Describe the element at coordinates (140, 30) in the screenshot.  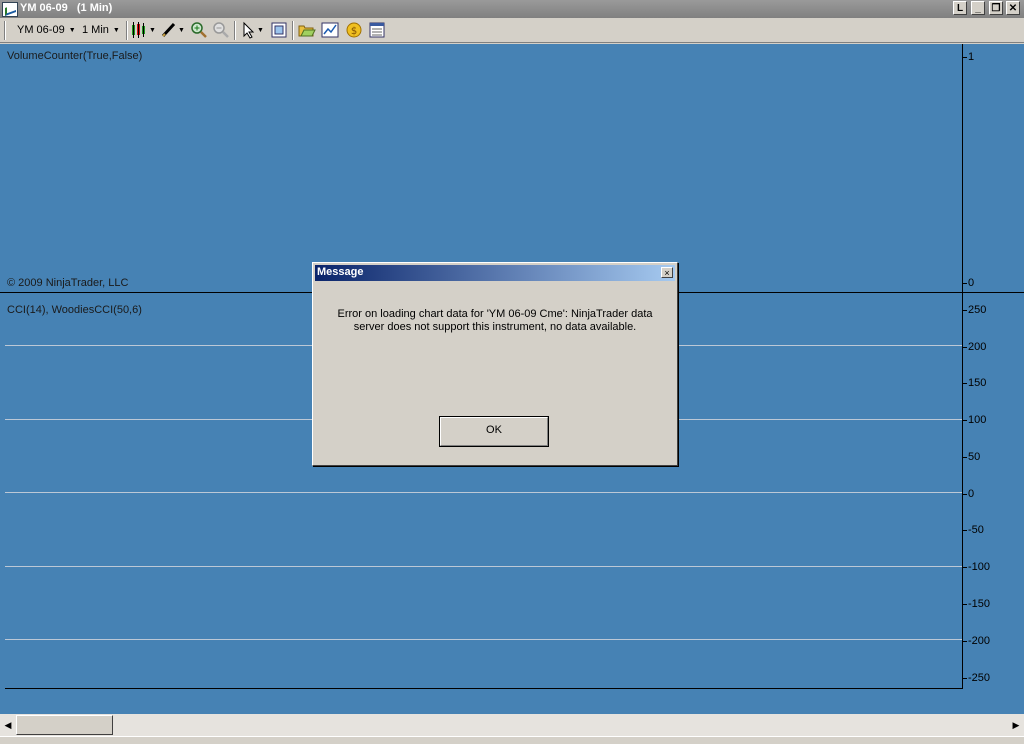
I see `candlestick-icon` at that location.